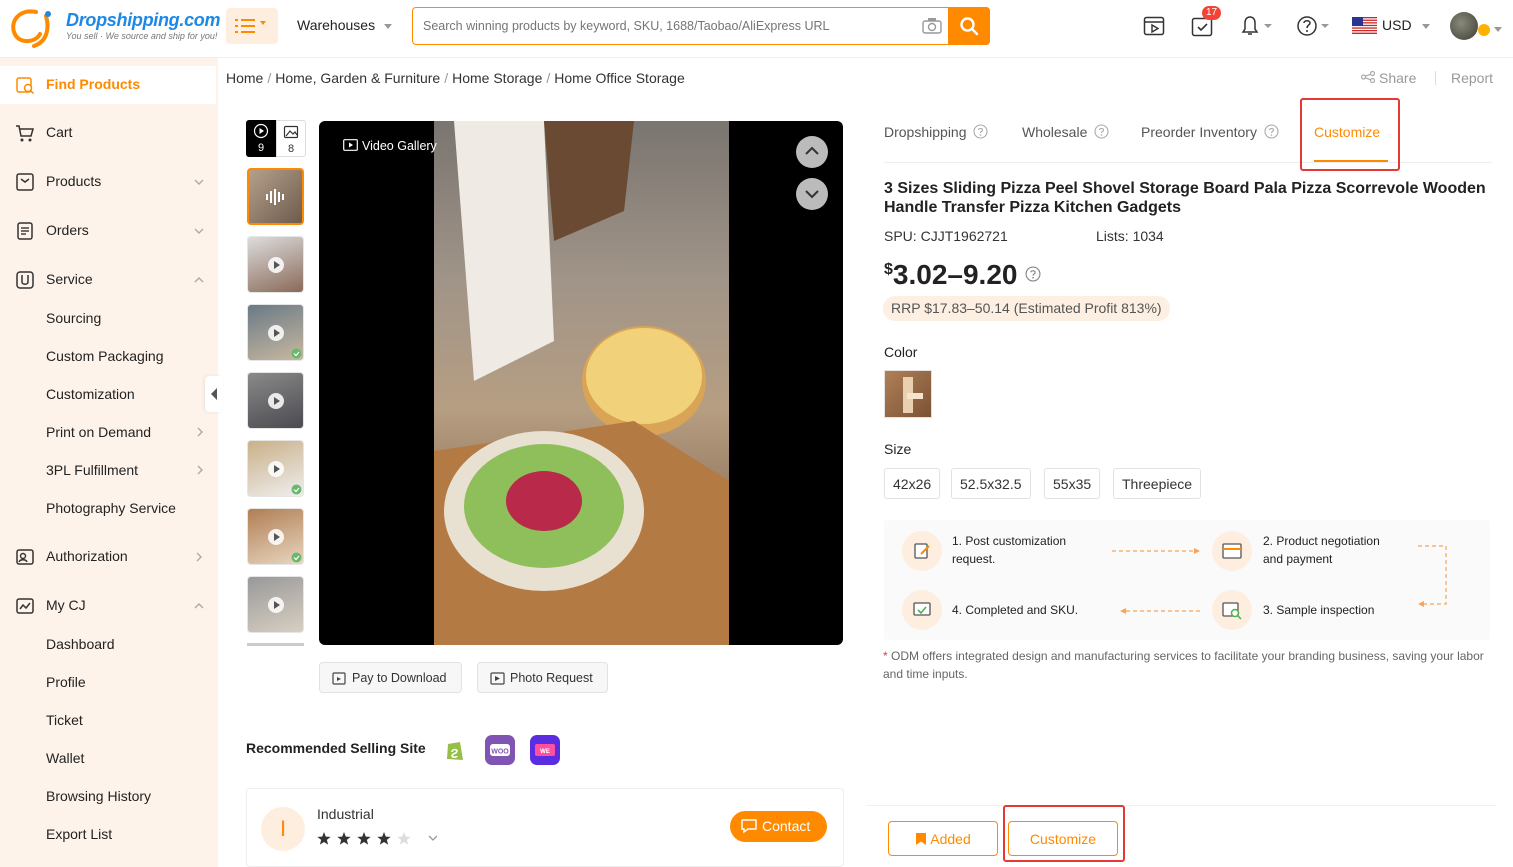  What do you see at coordinates (109, 280) in the screenshot?
I see `sidebar-item-service: Service` at bounding box center [109, 280].